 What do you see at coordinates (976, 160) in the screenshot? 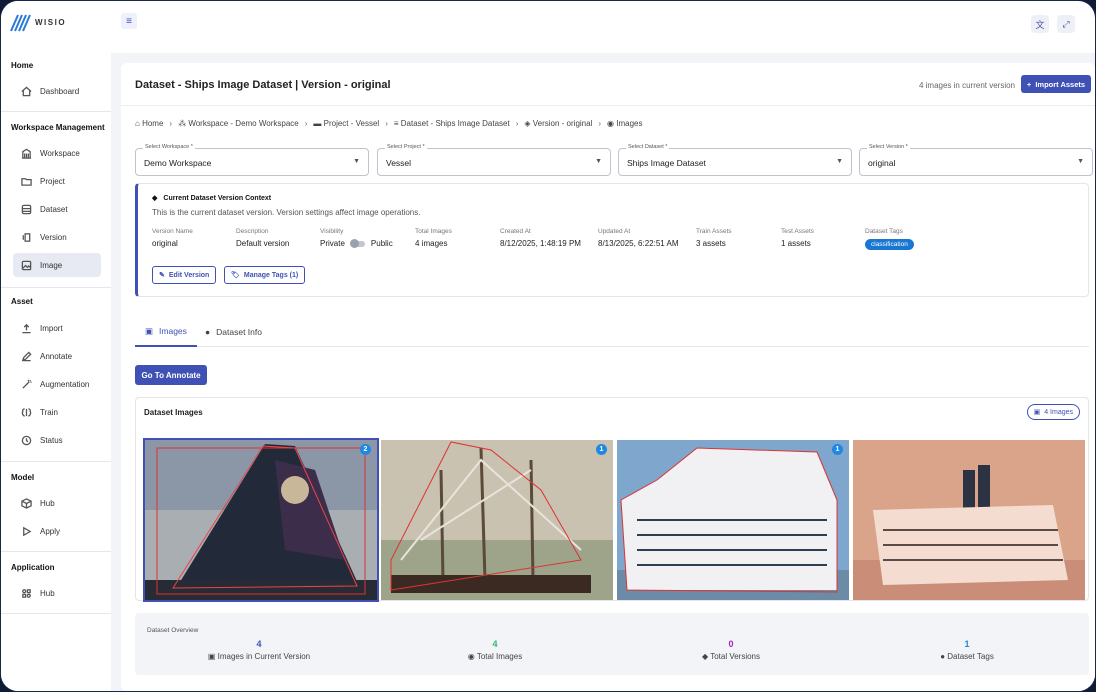
I see `version-select: Select Version * original ▼` at bounding box center [976, 160].